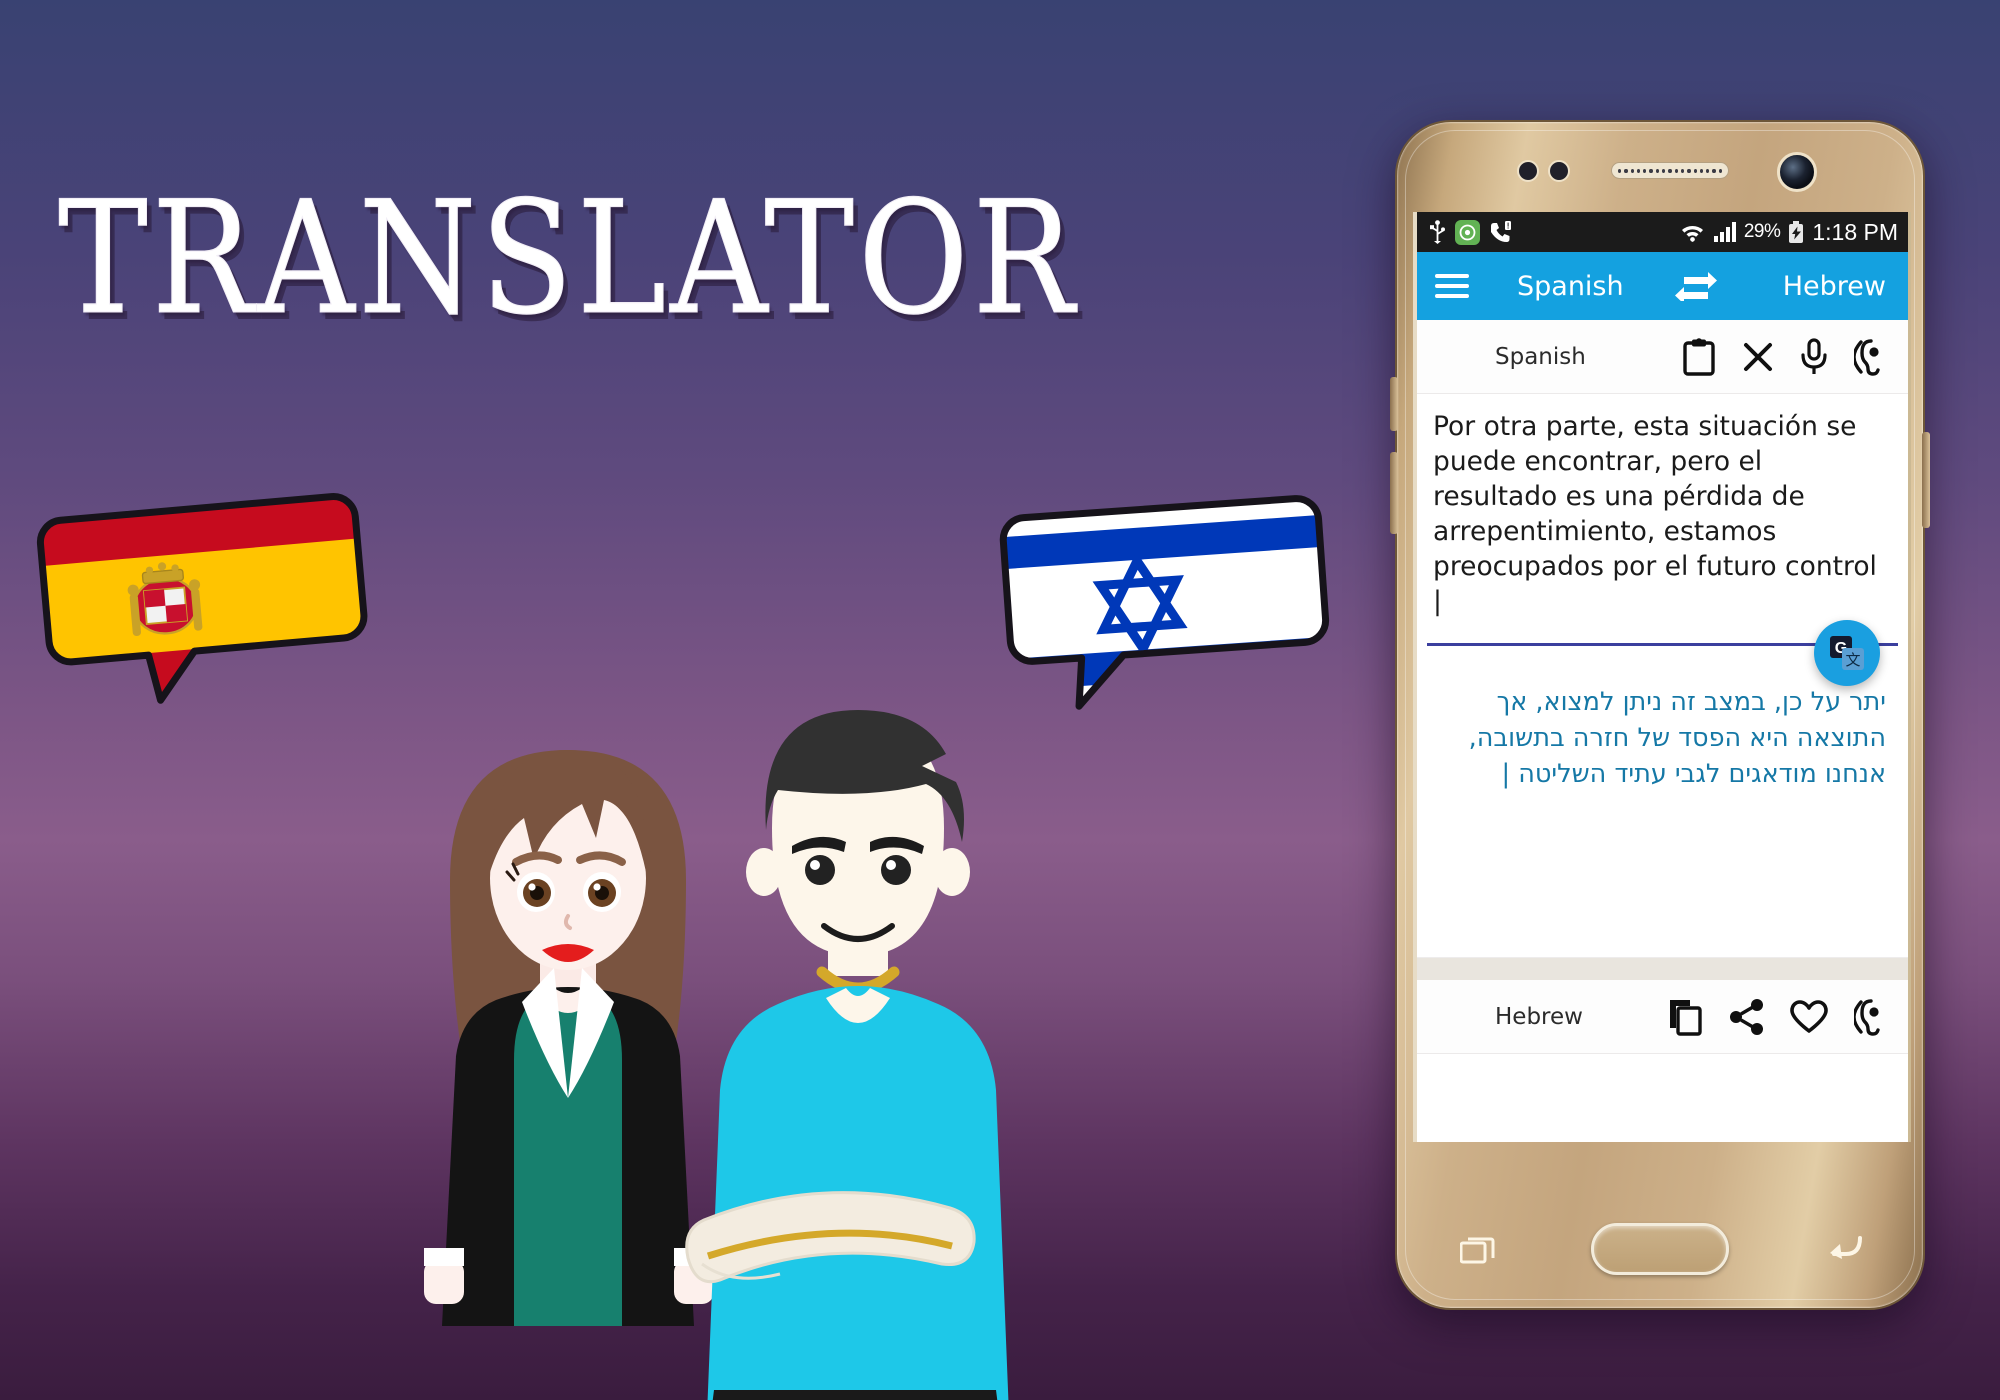 Image resolution: width=2000 pixels, height=1400 pixels. I want to click on paste-icon, so click(1699, 356).